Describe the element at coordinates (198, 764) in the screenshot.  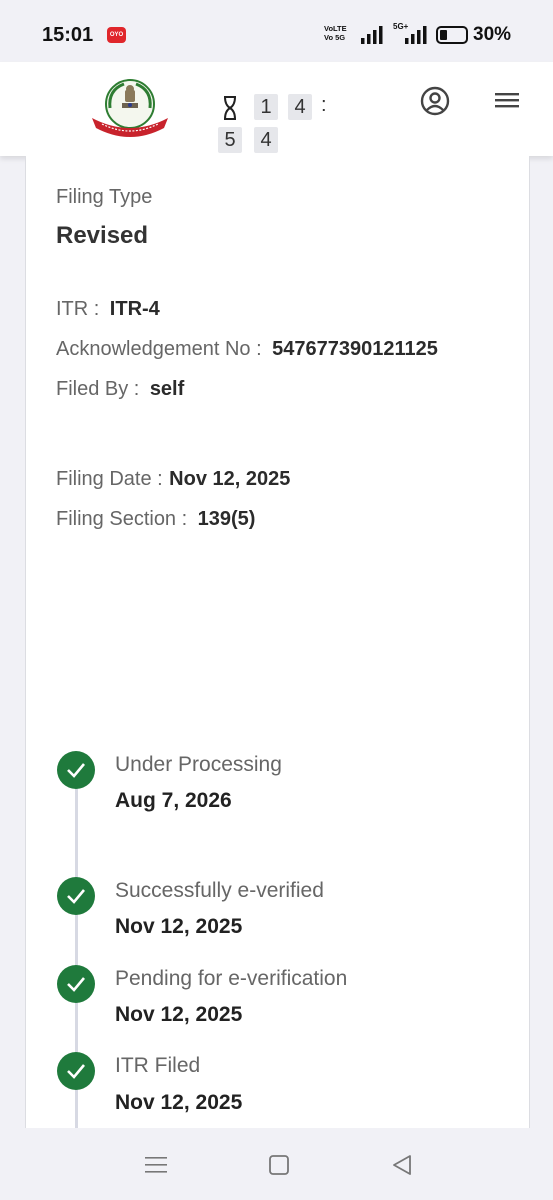
I see `timeline-status: Under Processing` at that location.